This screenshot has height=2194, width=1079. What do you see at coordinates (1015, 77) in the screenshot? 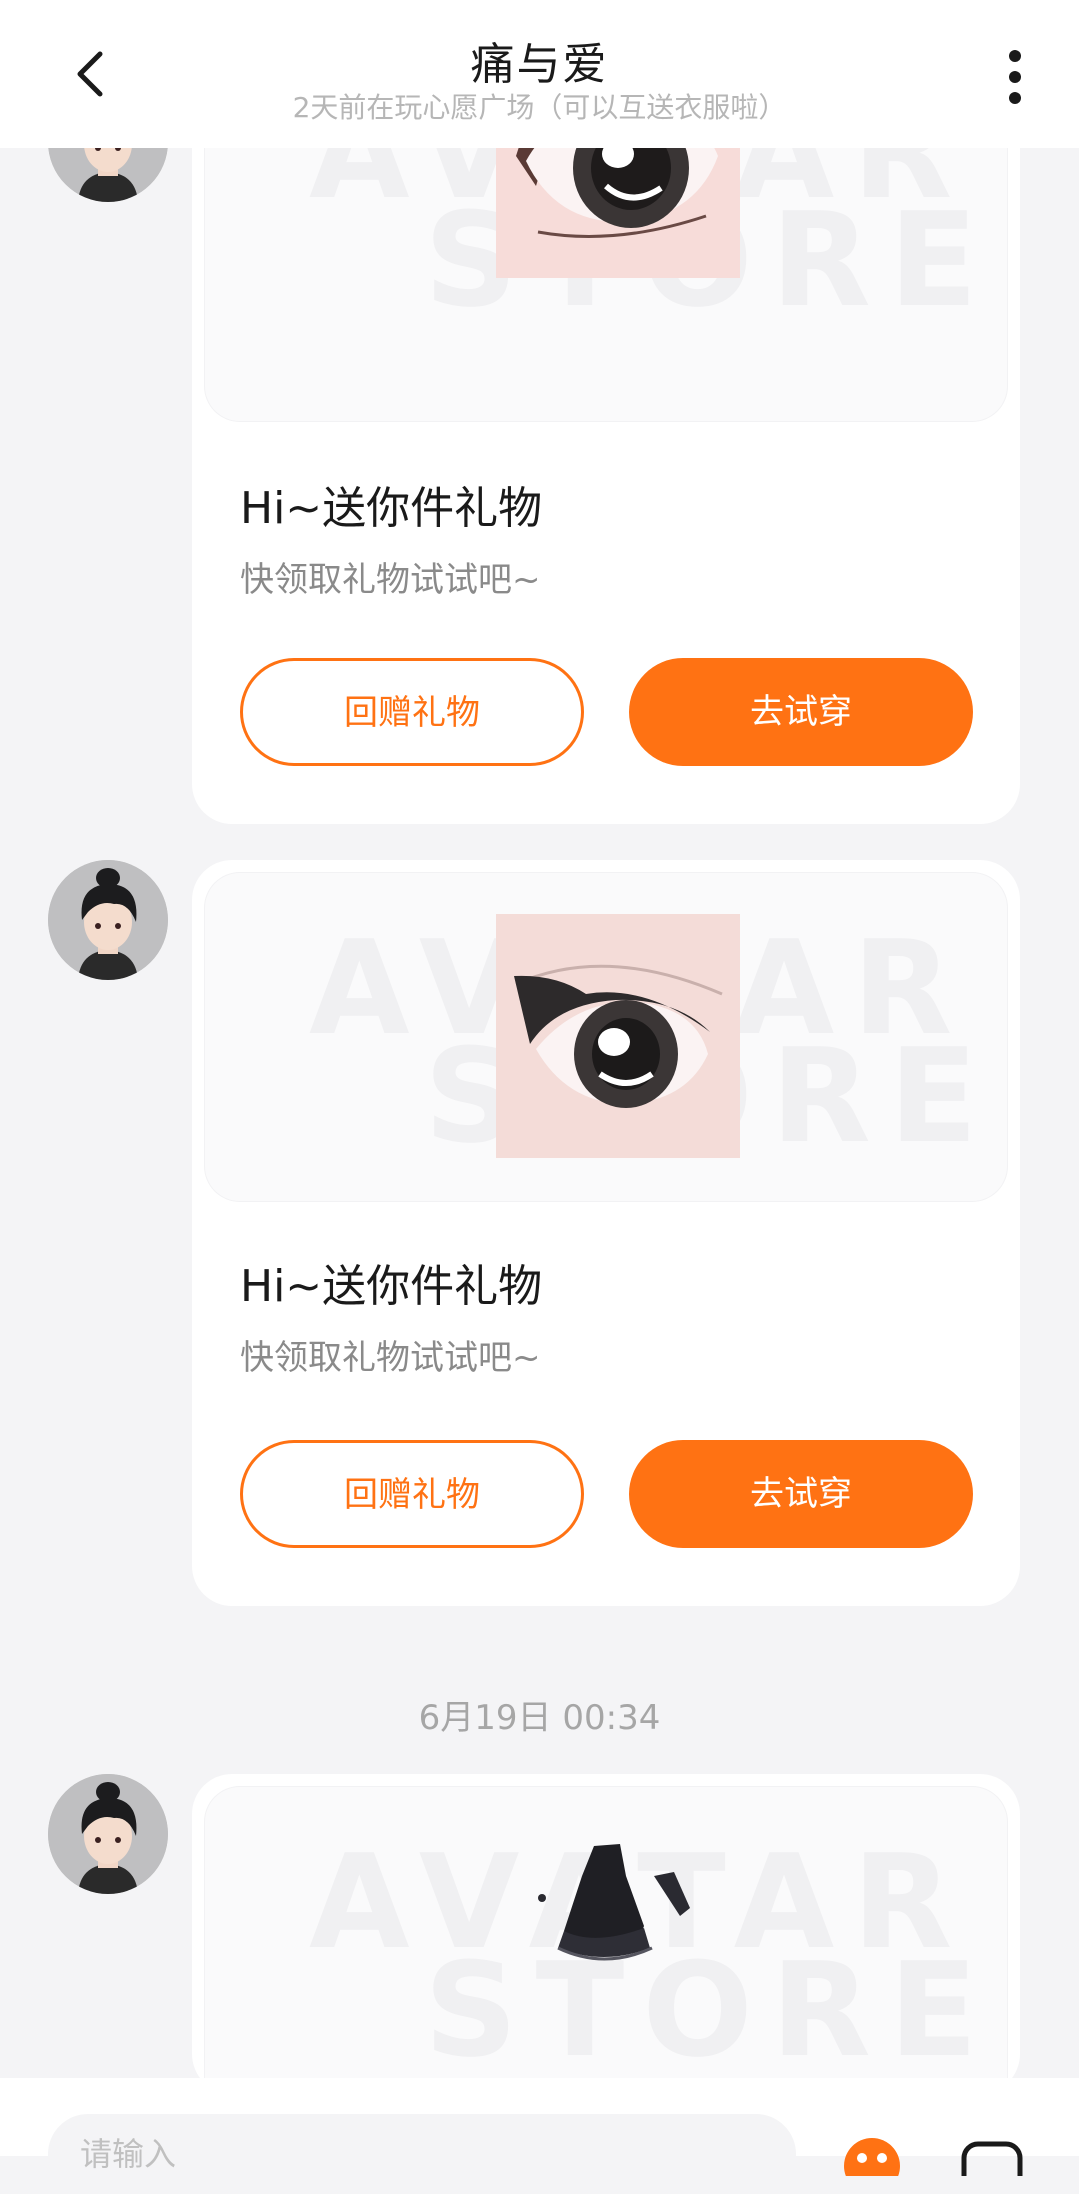
I see `more-options-icon` at bounding box center [1015, 77].